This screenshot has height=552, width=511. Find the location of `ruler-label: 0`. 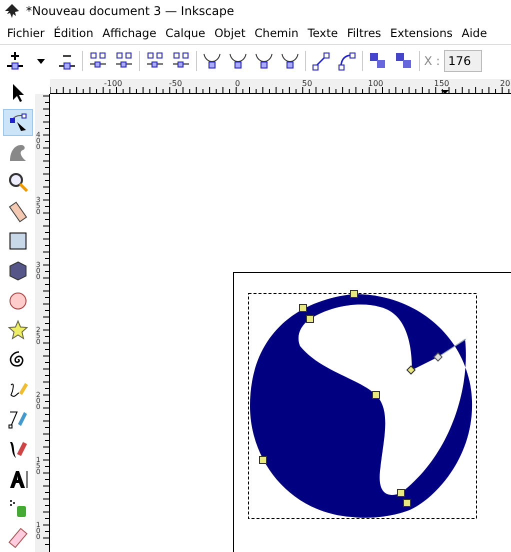

ruler-label: 0 is located at coordinates (237, 83).